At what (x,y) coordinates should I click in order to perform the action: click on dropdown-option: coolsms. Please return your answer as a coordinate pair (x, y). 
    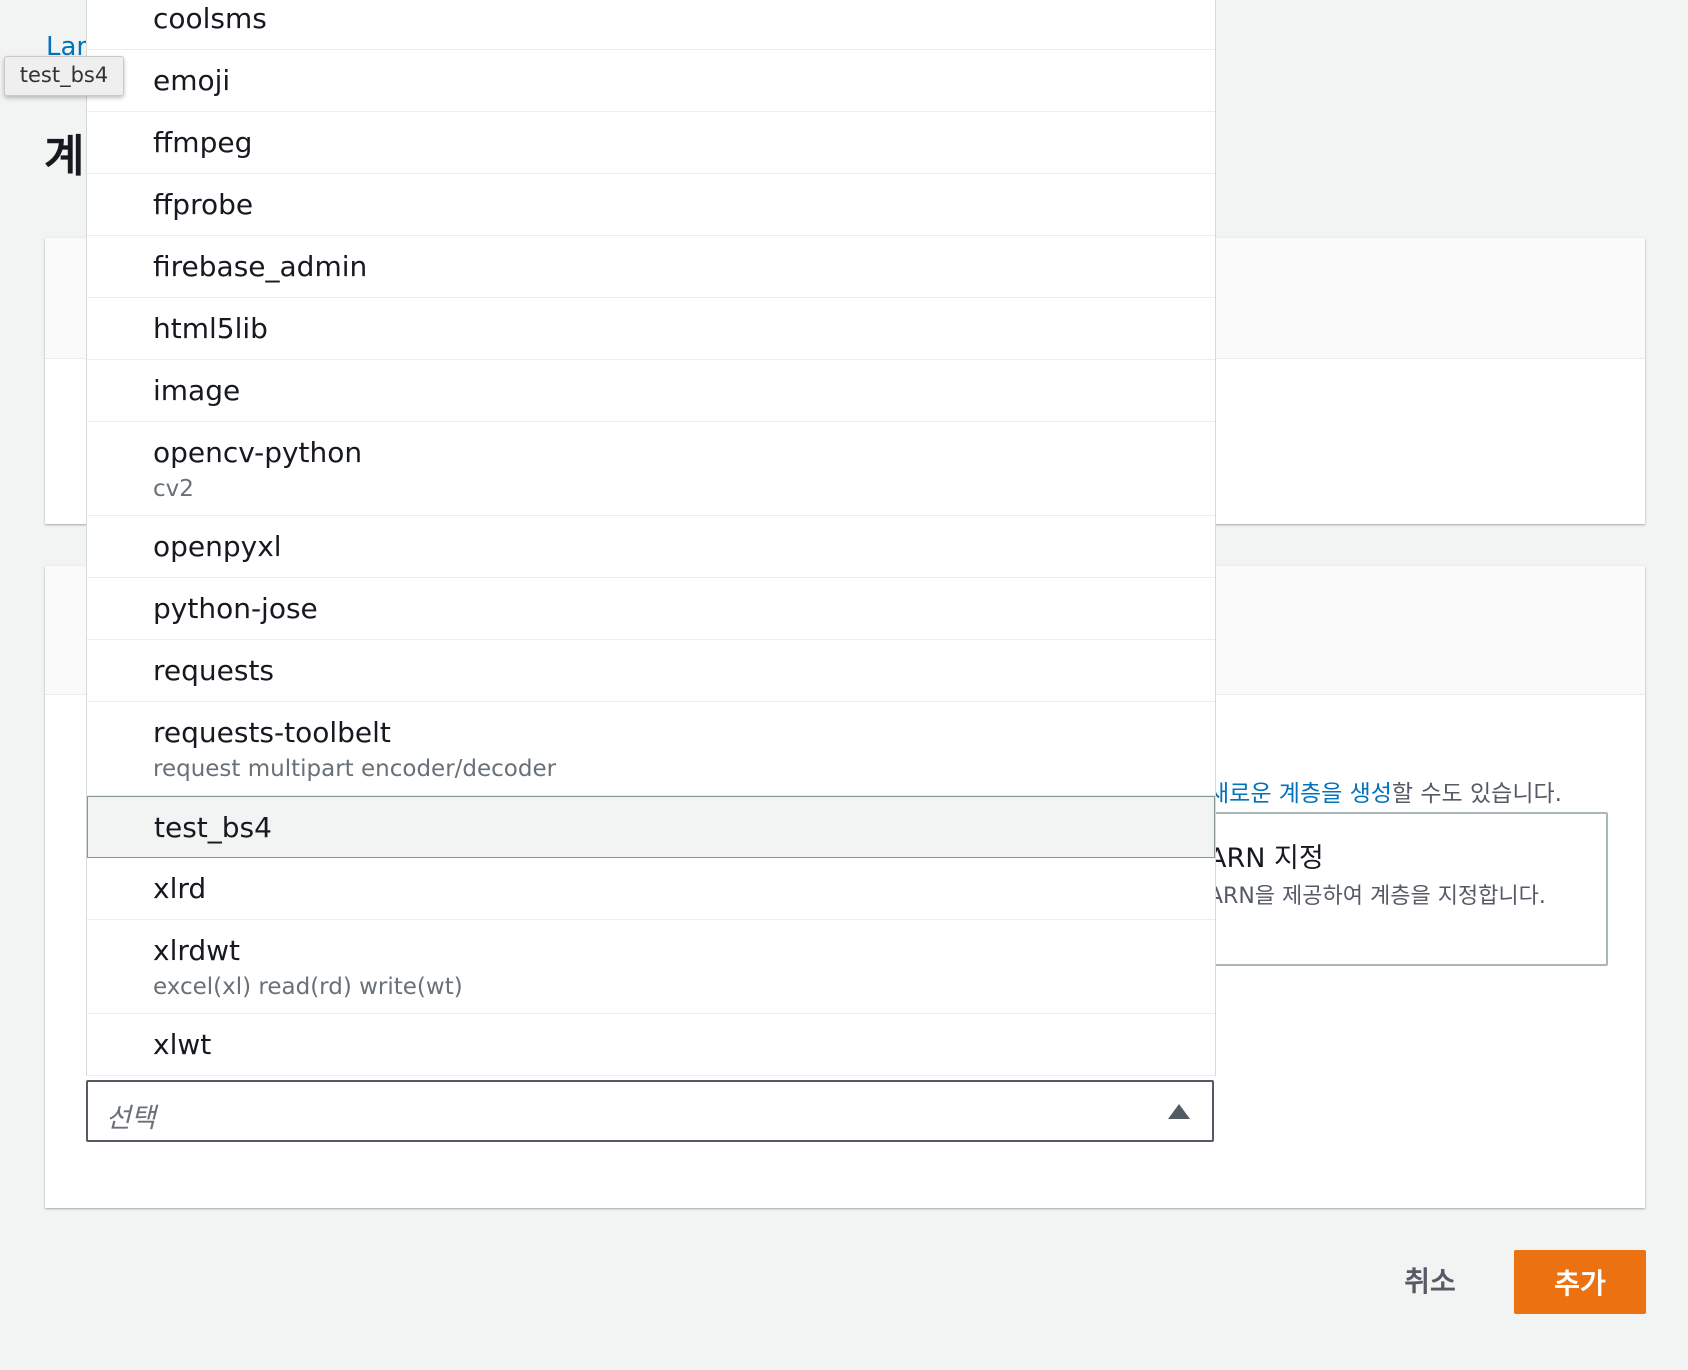
    Looking at the image, I should click on (651, 25).